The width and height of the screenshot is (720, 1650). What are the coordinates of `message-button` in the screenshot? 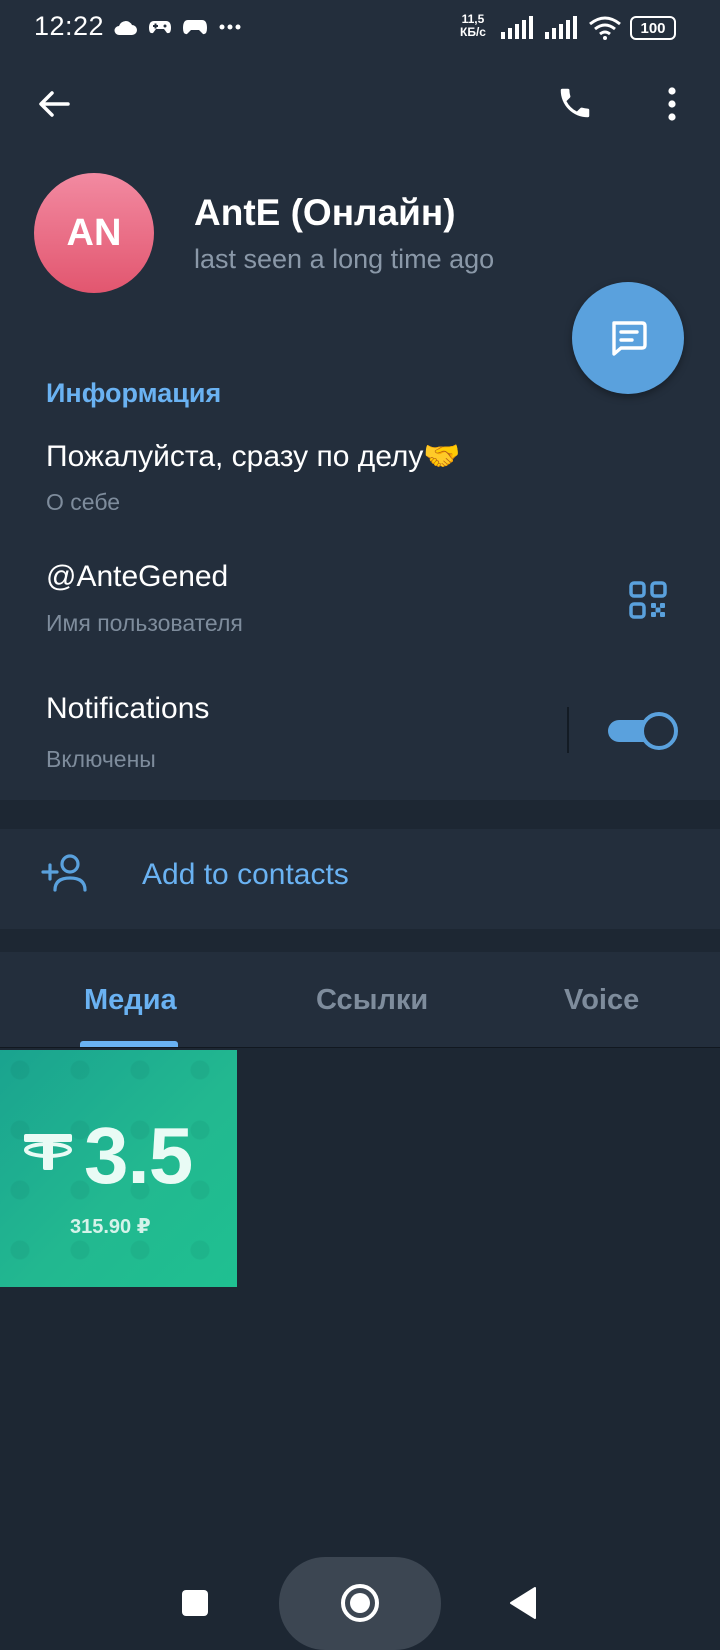 It's located at (628, 338).